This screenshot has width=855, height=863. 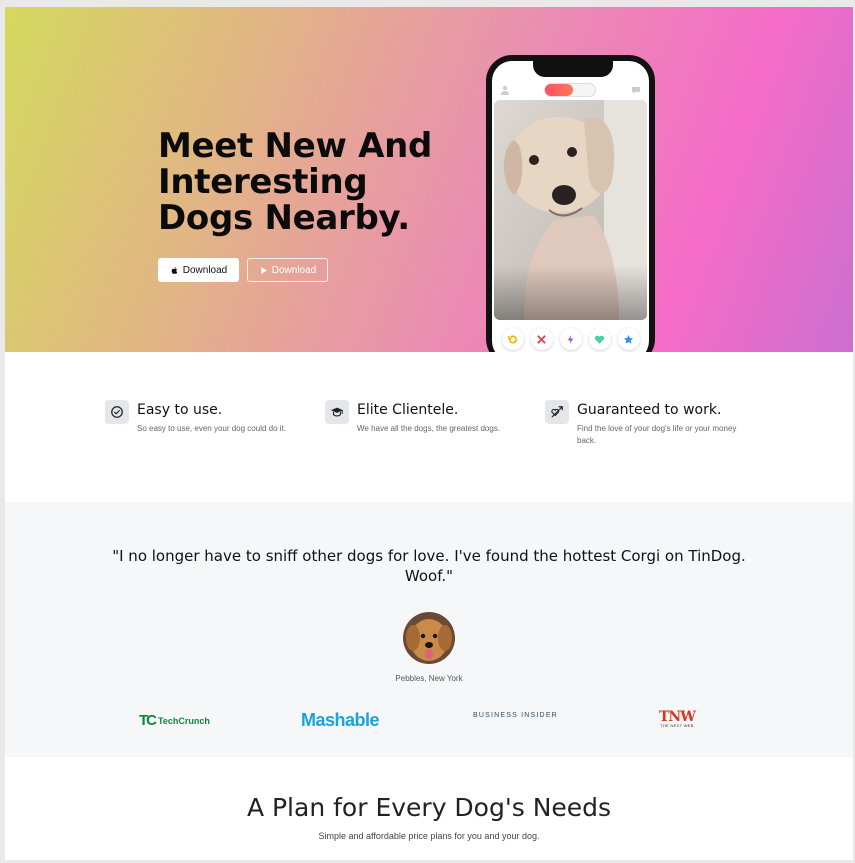 What do you see at coordinates (505, 90) in the screenshot?
I see `profile-icon` at bounding box center [505, 90].